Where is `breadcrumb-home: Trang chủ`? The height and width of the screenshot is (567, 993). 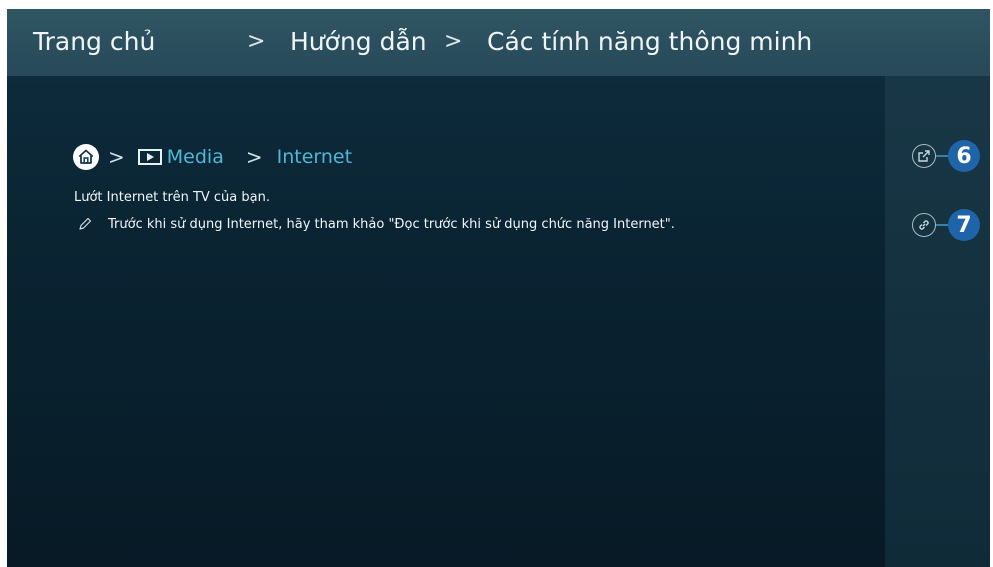 breadcrumb-home: Trang chủ is located at coordinates (94, 42).